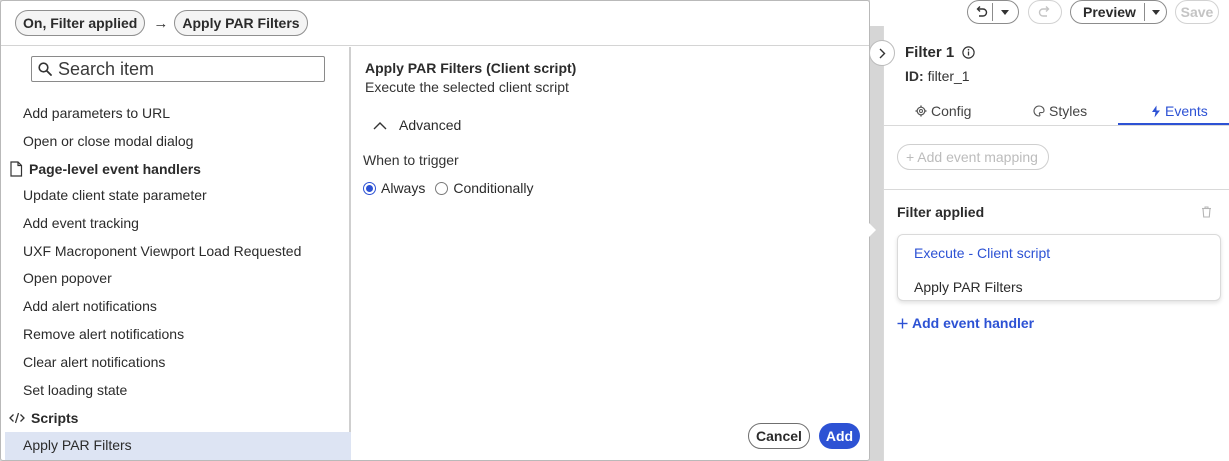 The width and height of the screenshot is (1229, 461). I want to click on group-label: Page-level event handlers, so click(115, 169).